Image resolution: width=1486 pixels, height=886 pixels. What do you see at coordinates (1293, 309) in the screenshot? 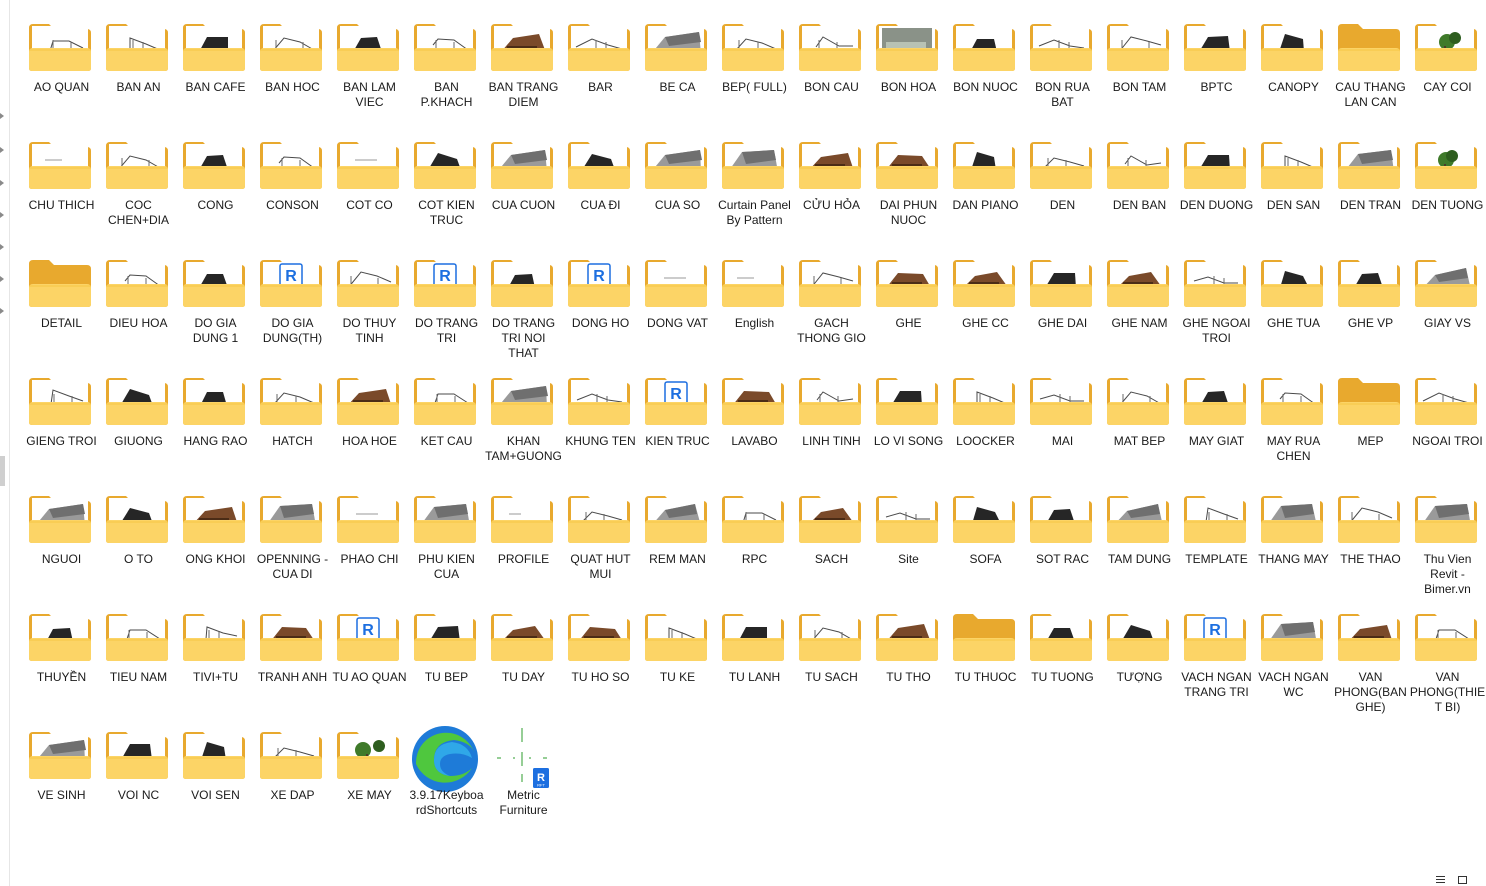
I see `folder-item: GHE TUA` at bounding box center [1293, 309].